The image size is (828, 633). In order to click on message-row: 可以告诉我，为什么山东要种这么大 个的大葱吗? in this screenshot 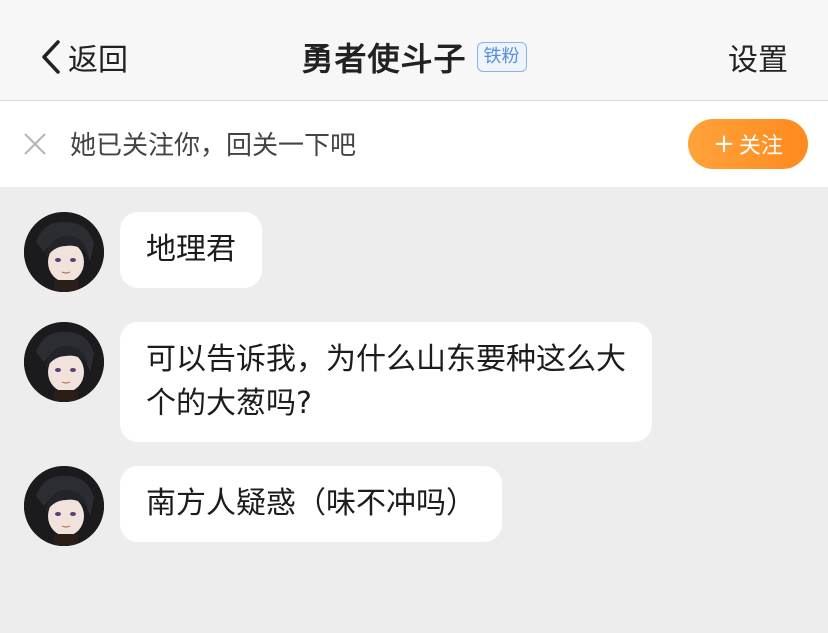, I will do `click(338, 382)`.